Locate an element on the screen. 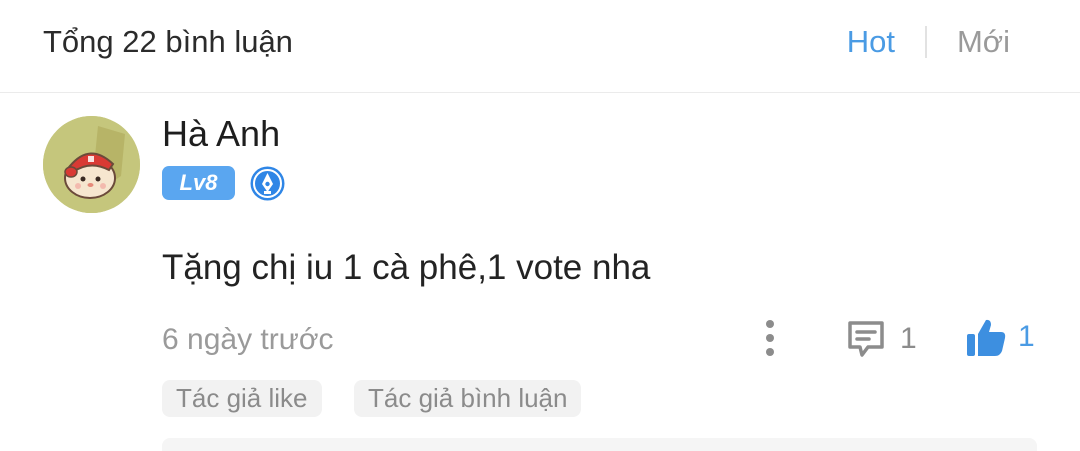  comment-icon is located at coordinates (866, 339).